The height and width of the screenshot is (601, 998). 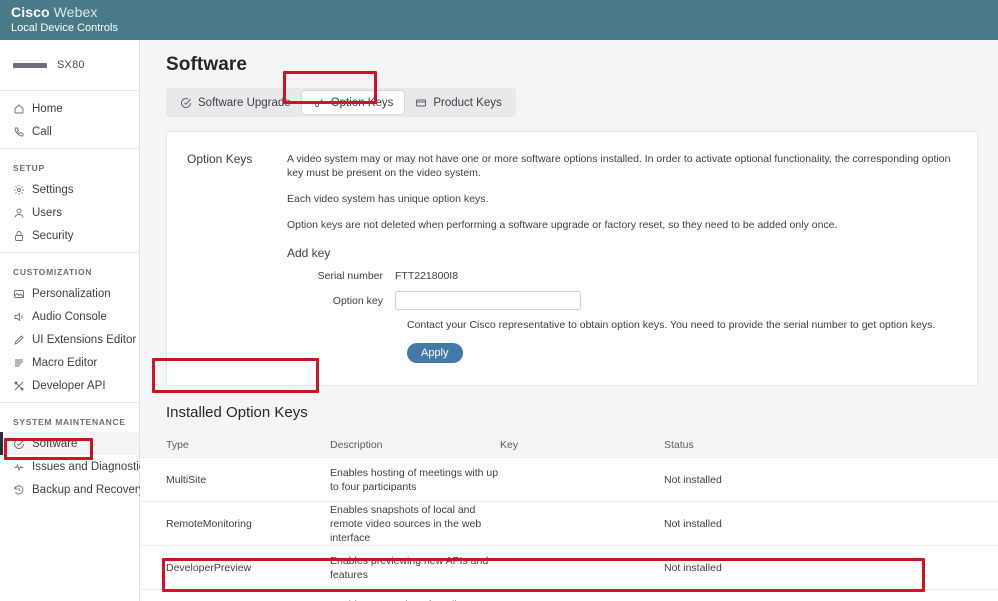 I want to click on sidebar-item-ui-extensions-editor: UI Extensions Editor, so click(x=69, y=339).